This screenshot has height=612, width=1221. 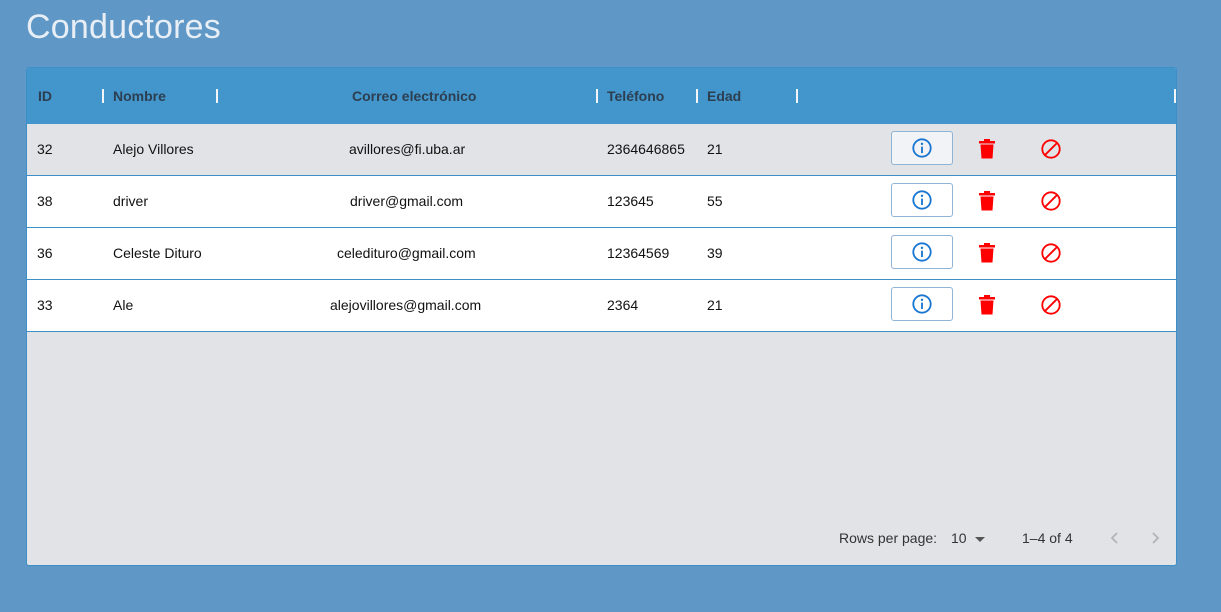 I want to click on cell-id: 38, so click(x=45, y=201).